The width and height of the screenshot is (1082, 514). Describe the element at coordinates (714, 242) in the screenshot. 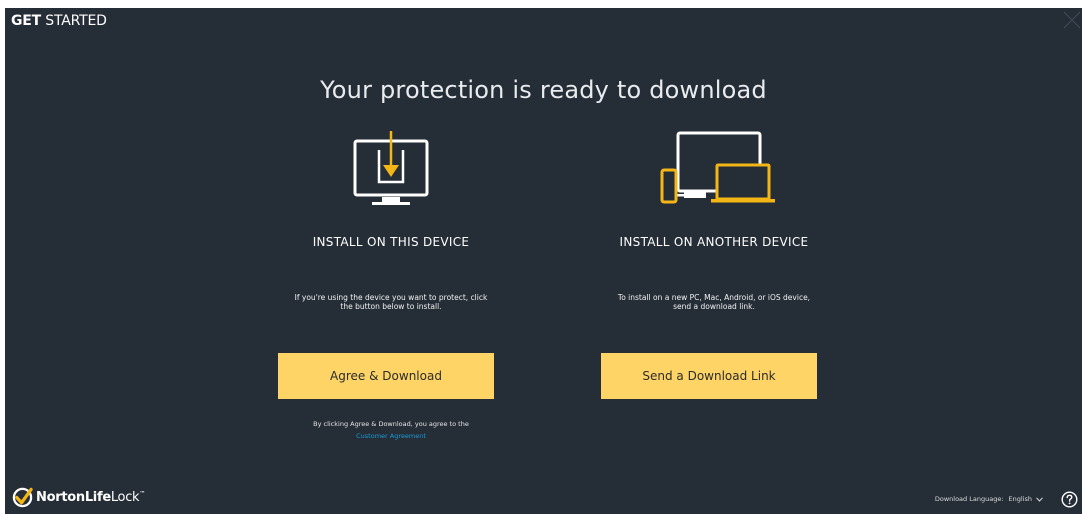

I see `install-another-device-heading: INSTALL ON ANOTHER DEVICE` at that location.